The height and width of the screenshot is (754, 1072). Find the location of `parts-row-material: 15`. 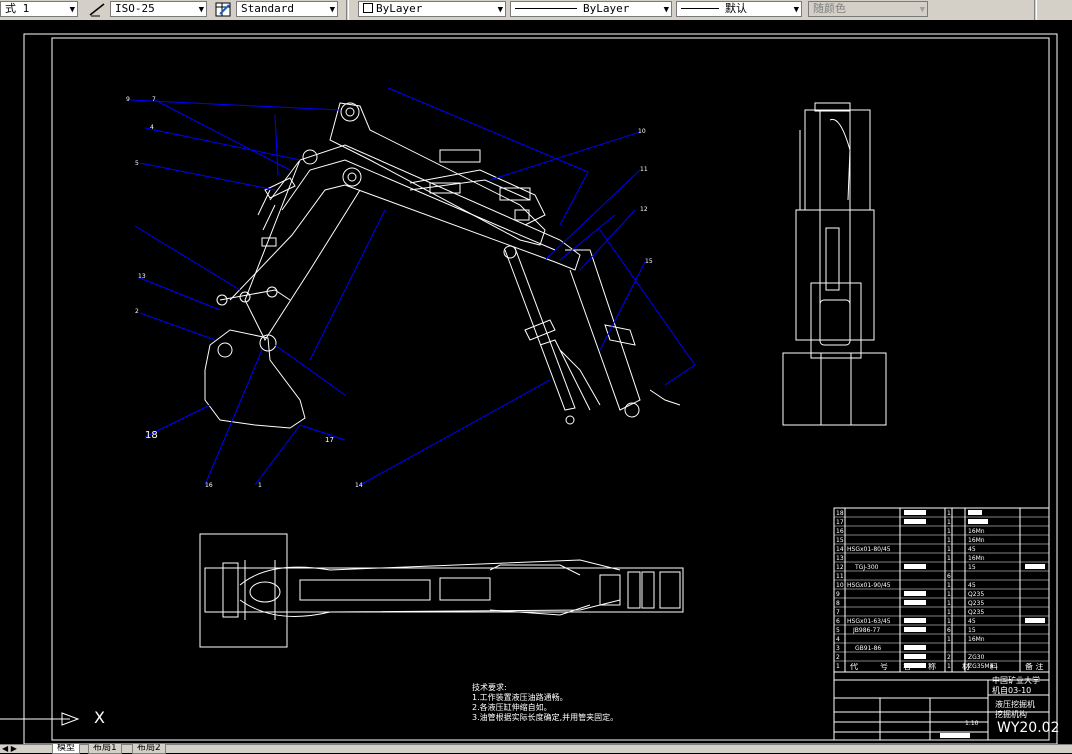

parts-row-material: 15 is located at coordinates (972, 567).